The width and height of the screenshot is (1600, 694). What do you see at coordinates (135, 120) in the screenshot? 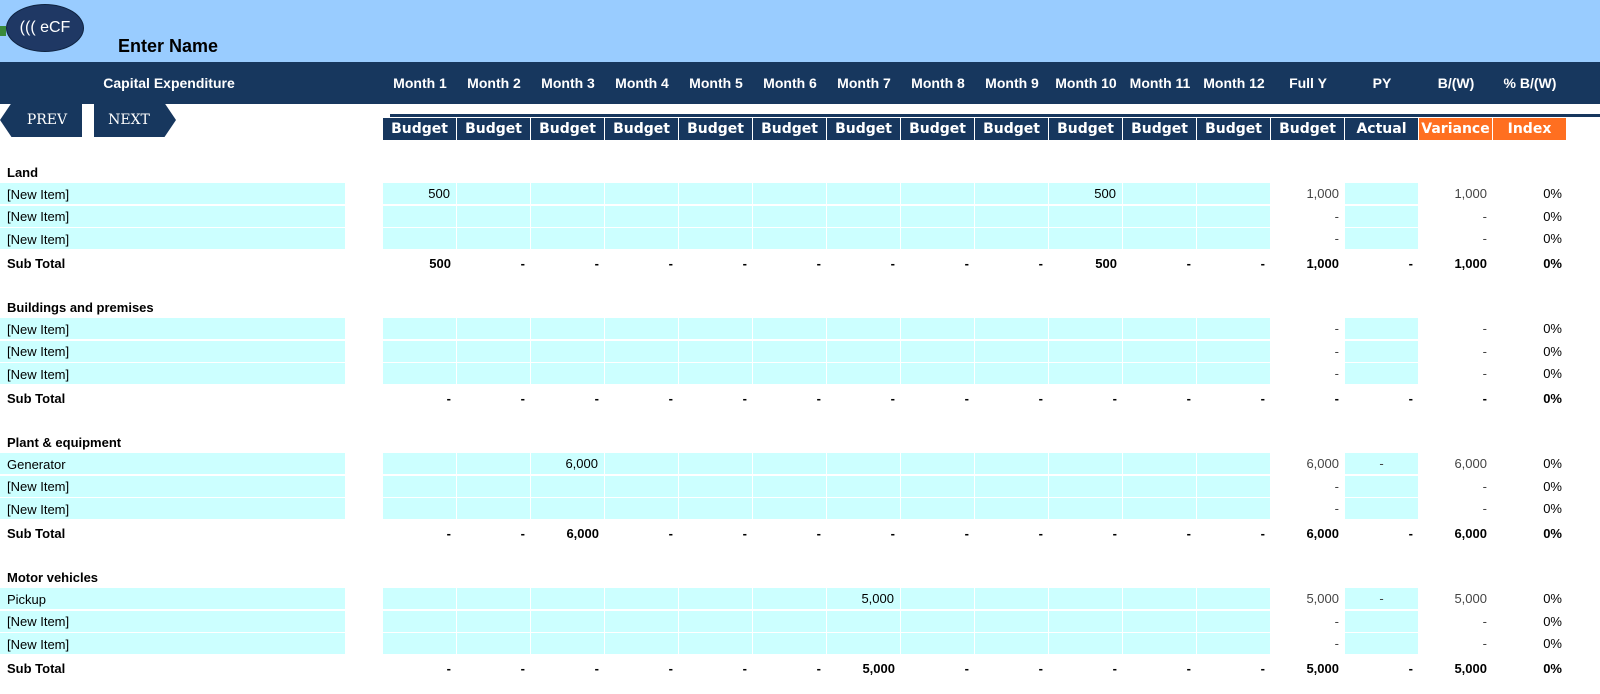
I see `next-button: NEXT` at bounding box center [135, 120].